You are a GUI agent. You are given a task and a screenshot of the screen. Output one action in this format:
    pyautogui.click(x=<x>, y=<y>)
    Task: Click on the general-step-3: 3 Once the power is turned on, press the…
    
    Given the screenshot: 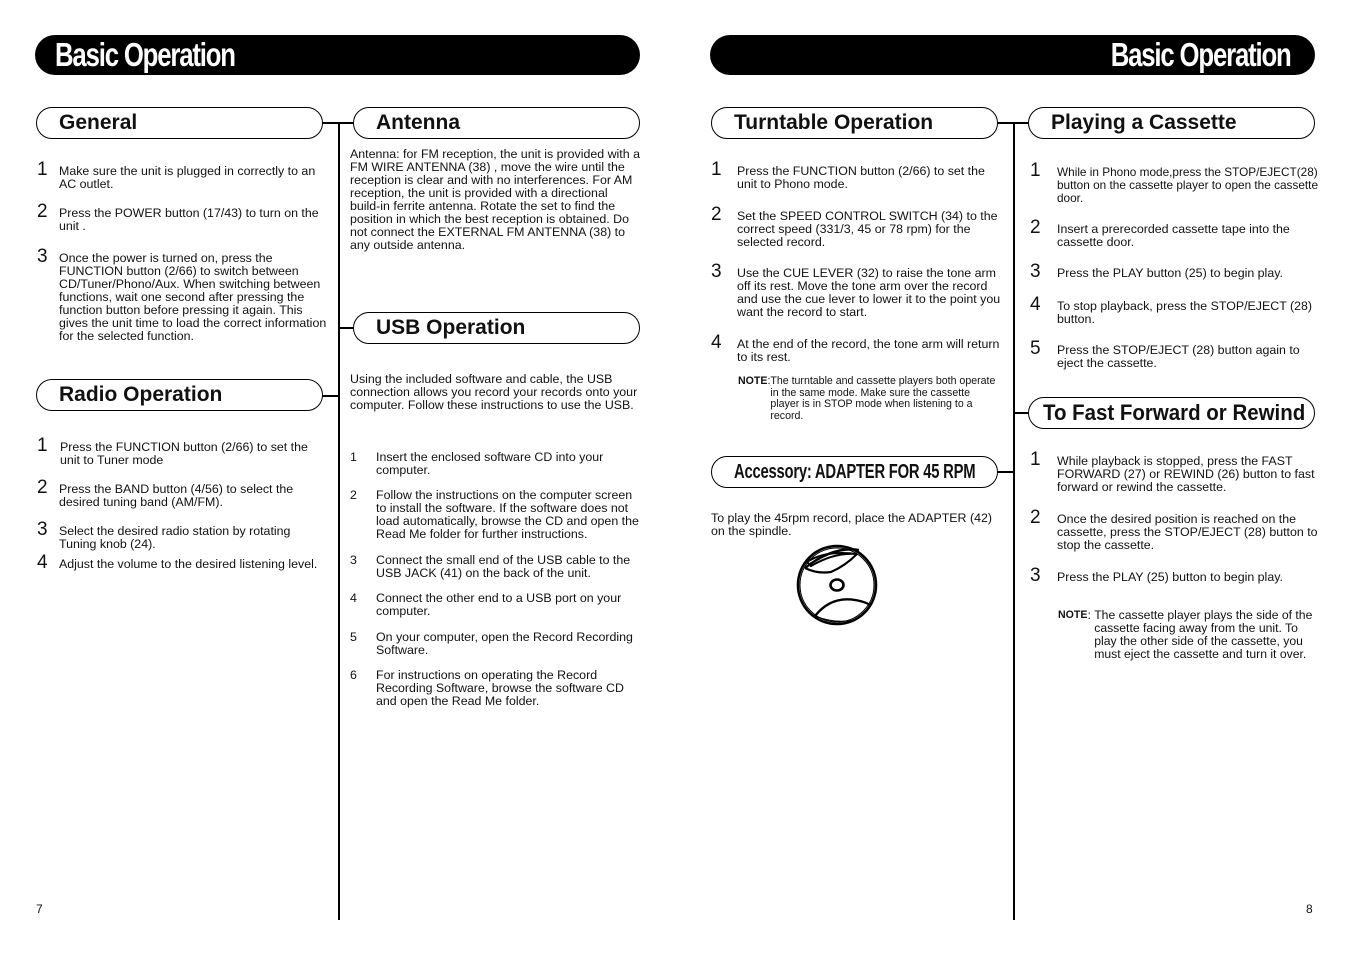 What is the action you would take?
    pyautogui.click(x=182, y=294)
    